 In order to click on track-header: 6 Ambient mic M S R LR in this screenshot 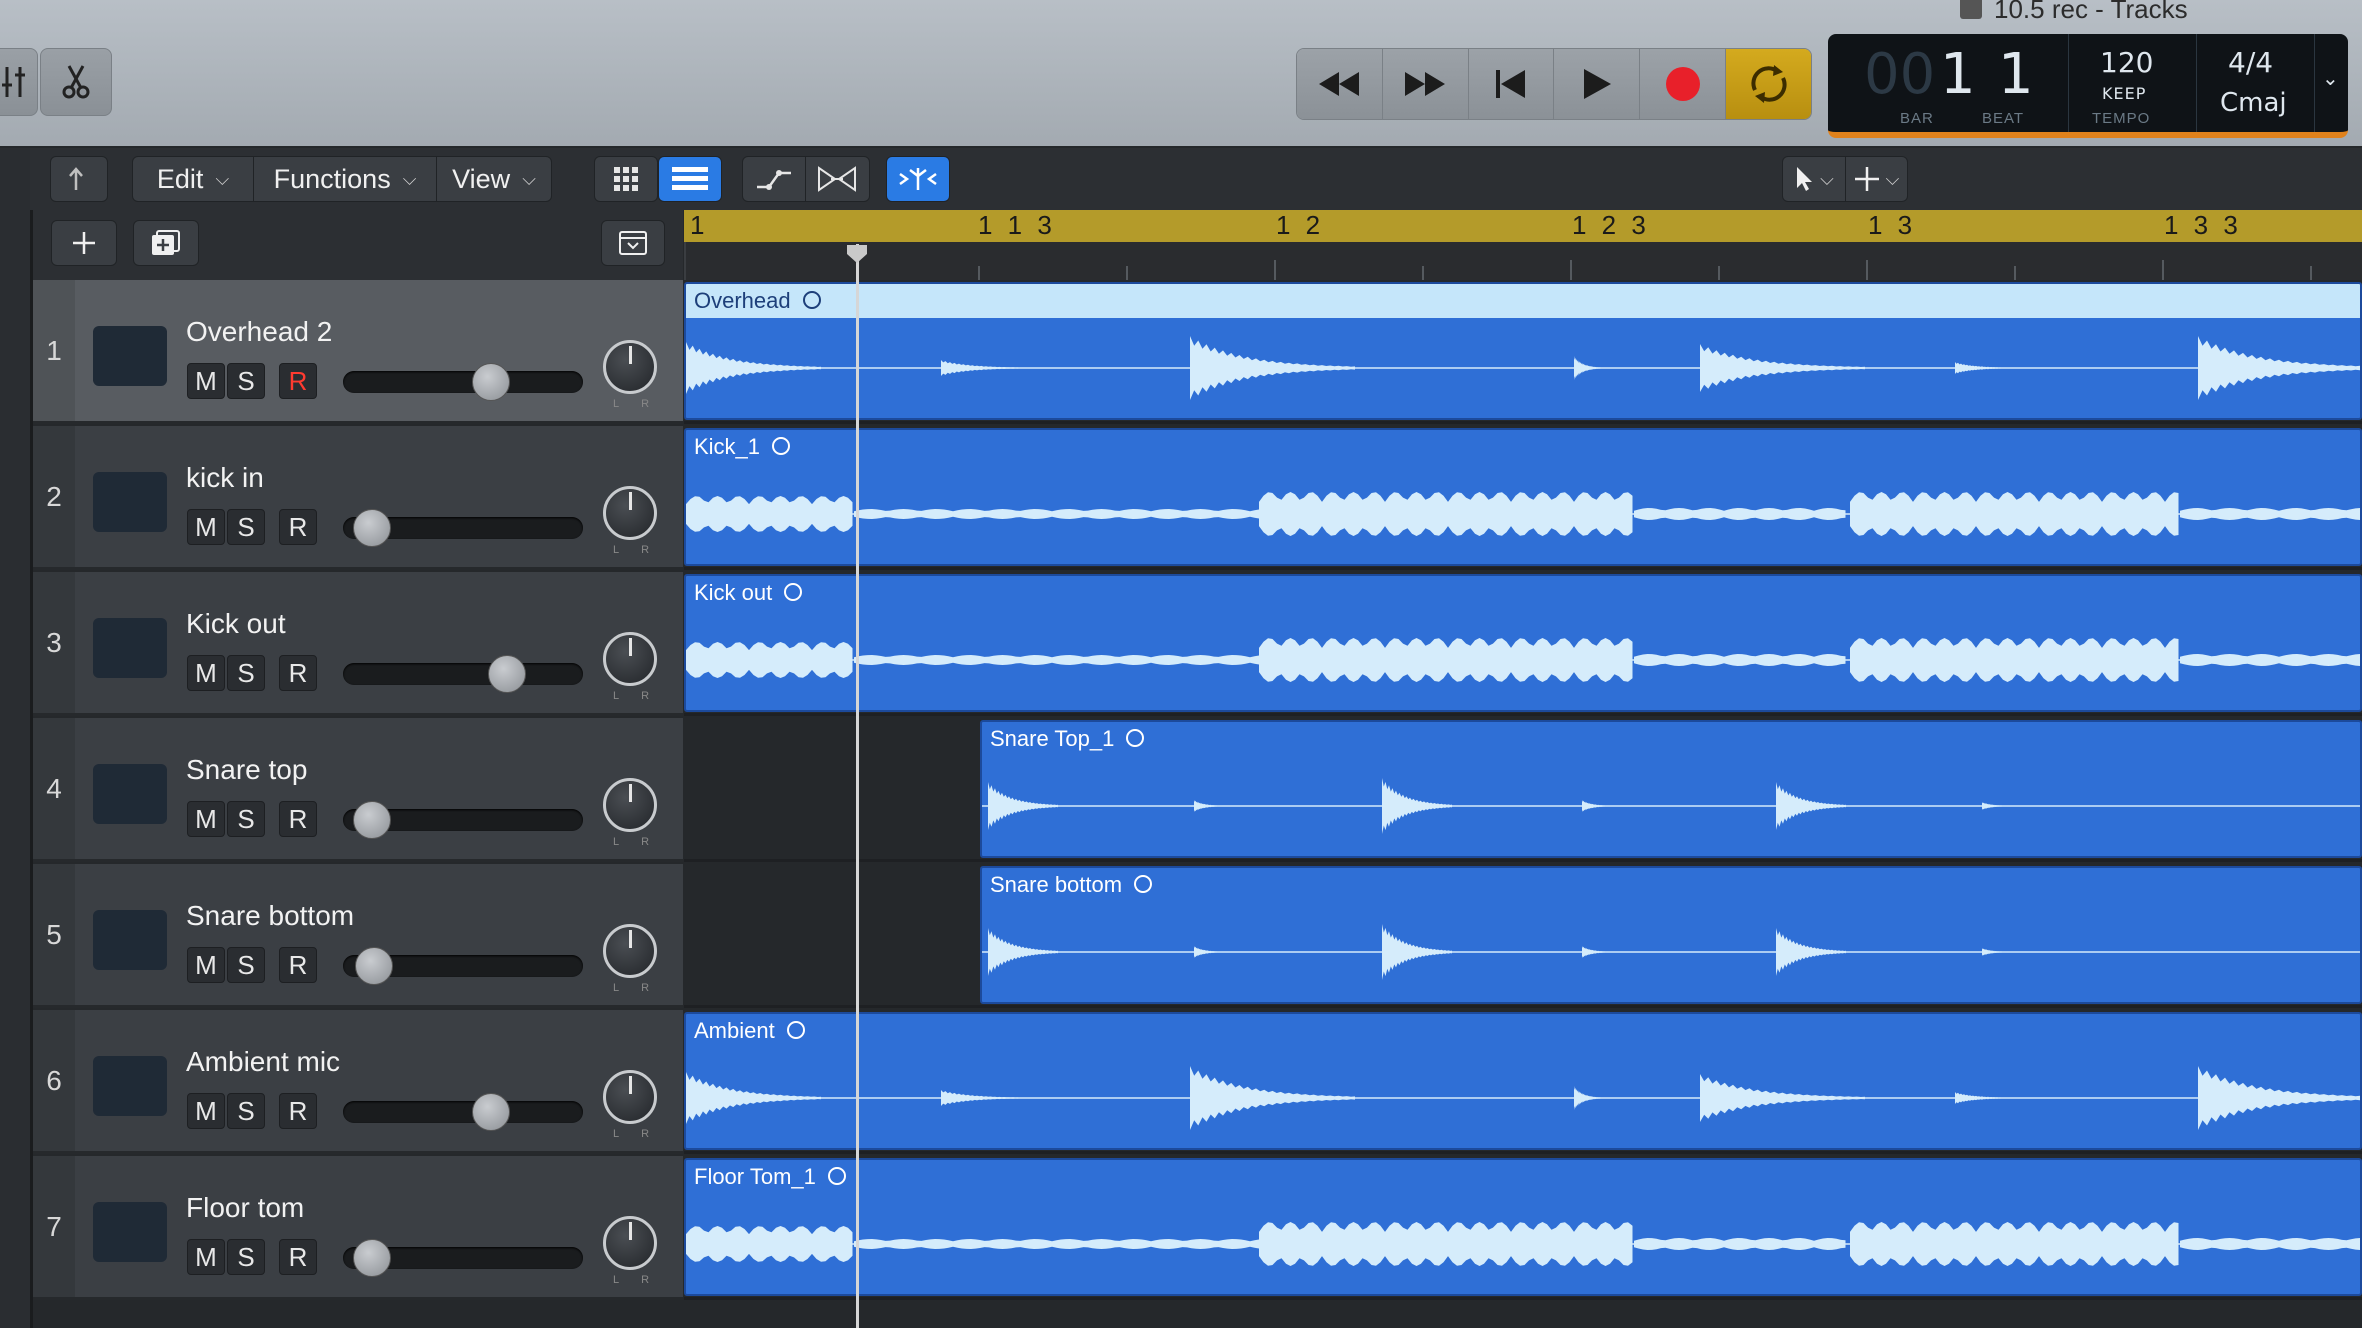, I will do `click(358, 1082)`.